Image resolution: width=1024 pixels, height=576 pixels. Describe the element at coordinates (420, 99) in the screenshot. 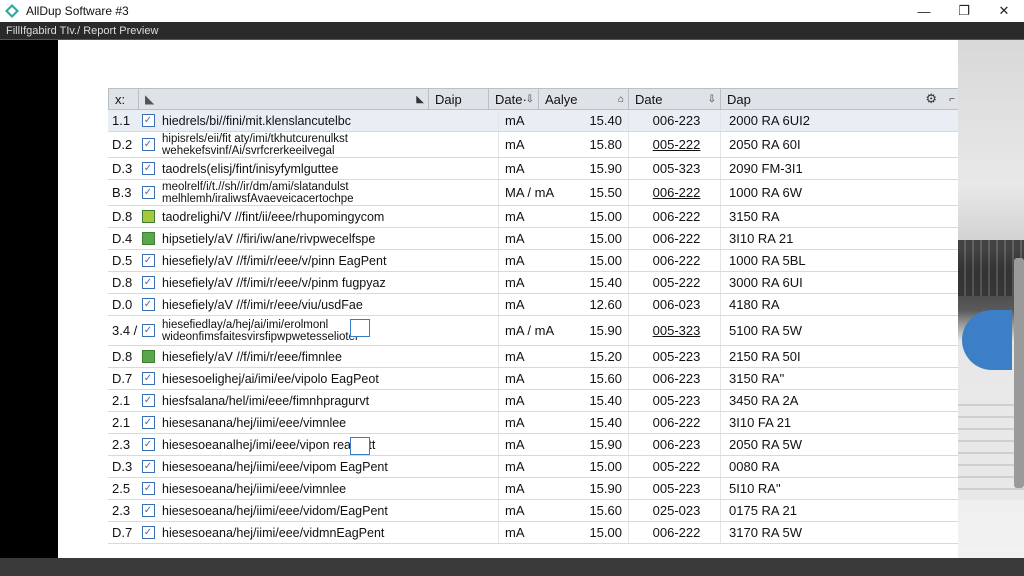

I see `column-menu-icon: ◣` at that location.